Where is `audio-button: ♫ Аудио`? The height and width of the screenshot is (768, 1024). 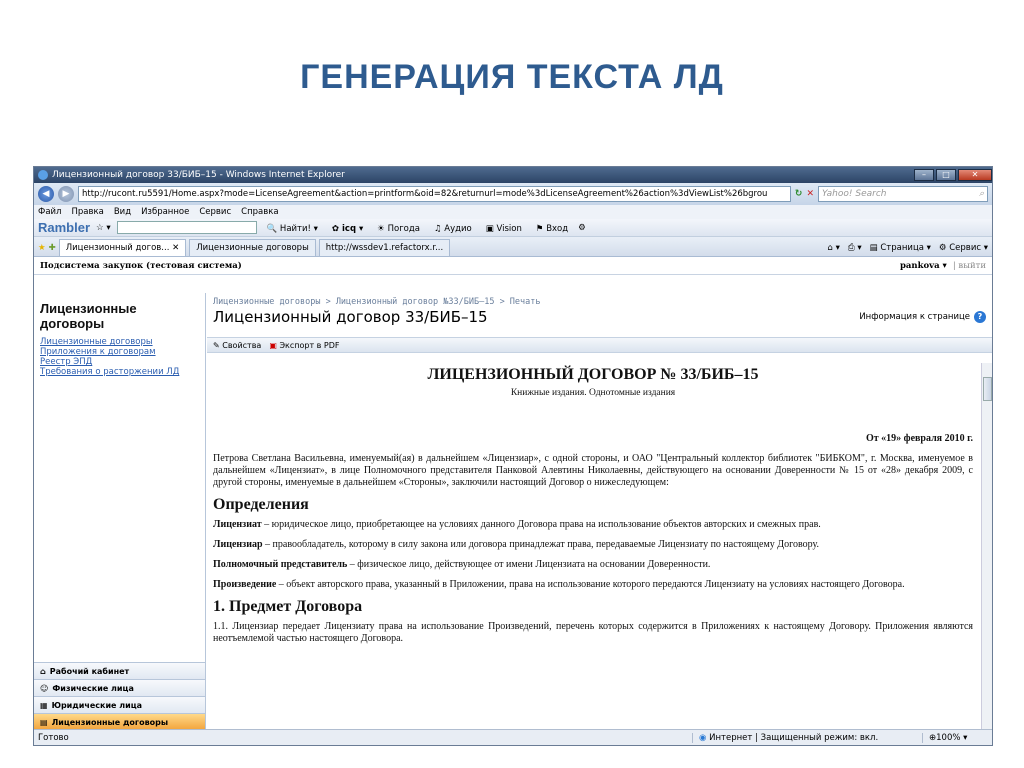 audio-button: ♫ Аудио is located at coordinates (453, 228).